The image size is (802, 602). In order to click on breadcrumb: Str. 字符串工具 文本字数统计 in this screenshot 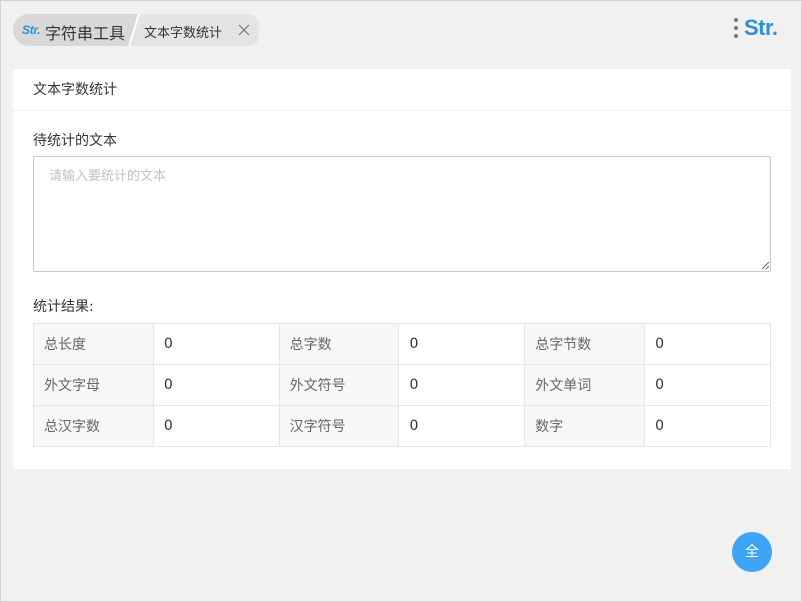, I will do `click(136, 30)`.